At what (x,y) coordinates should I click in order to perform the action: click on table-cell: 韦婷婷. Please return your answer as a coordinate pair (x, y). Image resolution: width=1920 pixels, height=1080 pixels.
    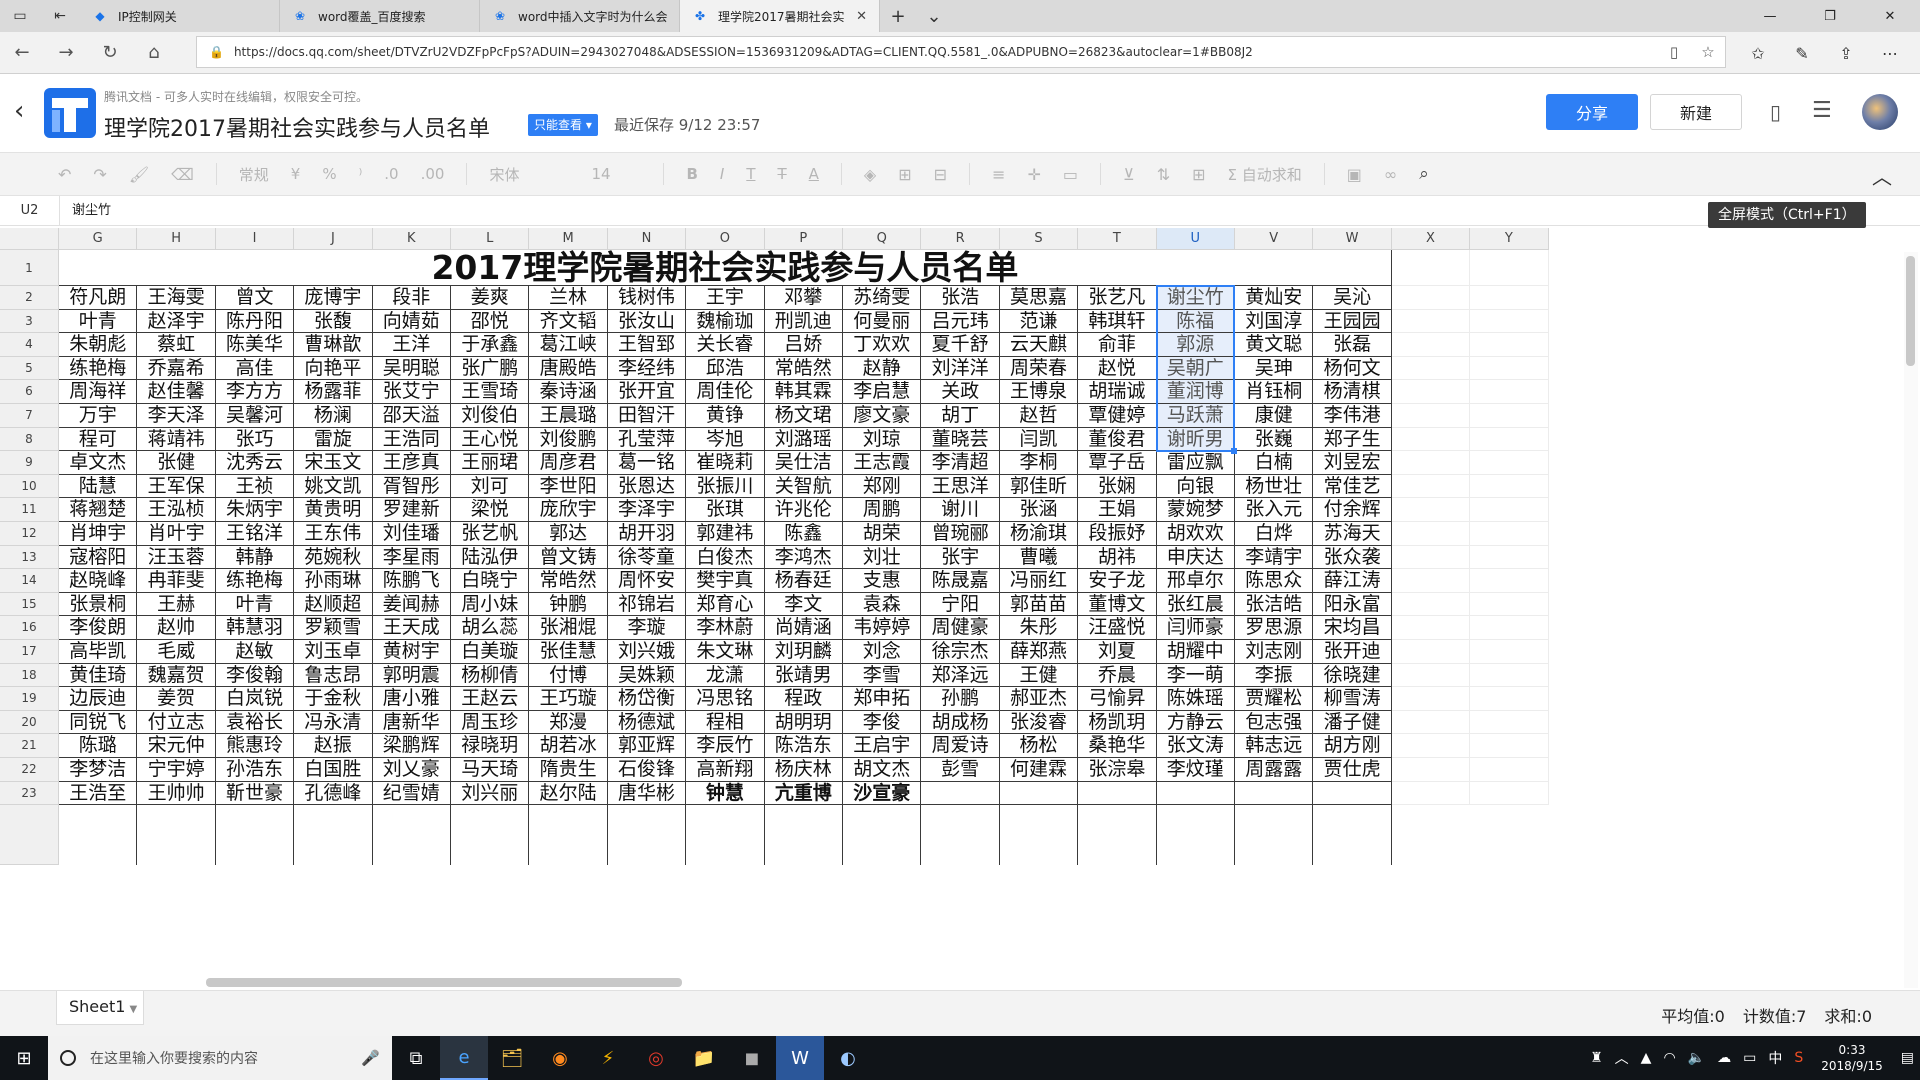
    Looking at the image, I should click on (882, 628).